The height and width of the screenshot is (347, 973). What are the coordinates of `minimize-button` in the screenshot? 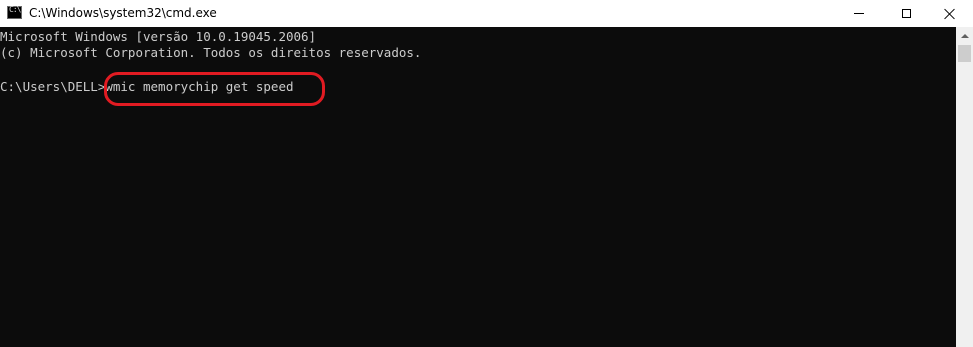 It's located at (859, 13).